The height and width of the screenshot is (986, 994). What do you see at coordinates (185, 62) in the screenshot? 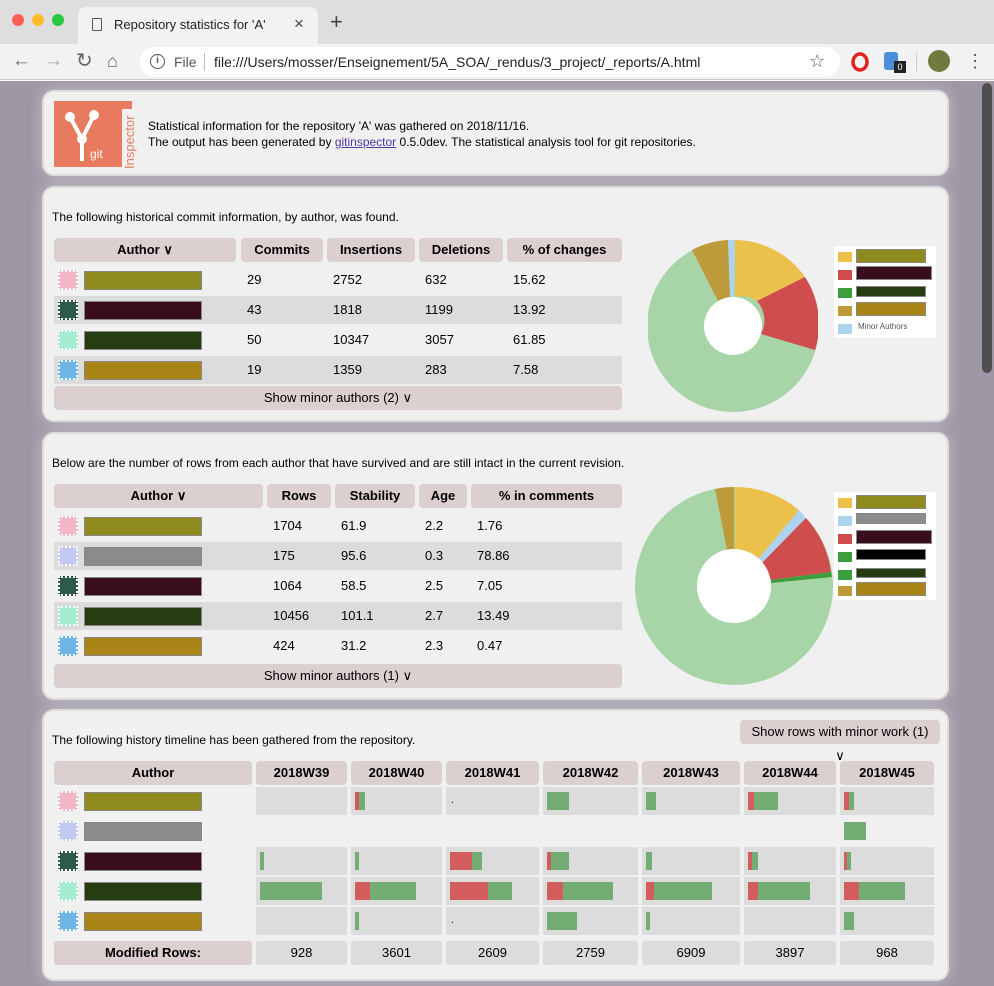
I see `scheme-label: File` at bounding box center [185, 62].